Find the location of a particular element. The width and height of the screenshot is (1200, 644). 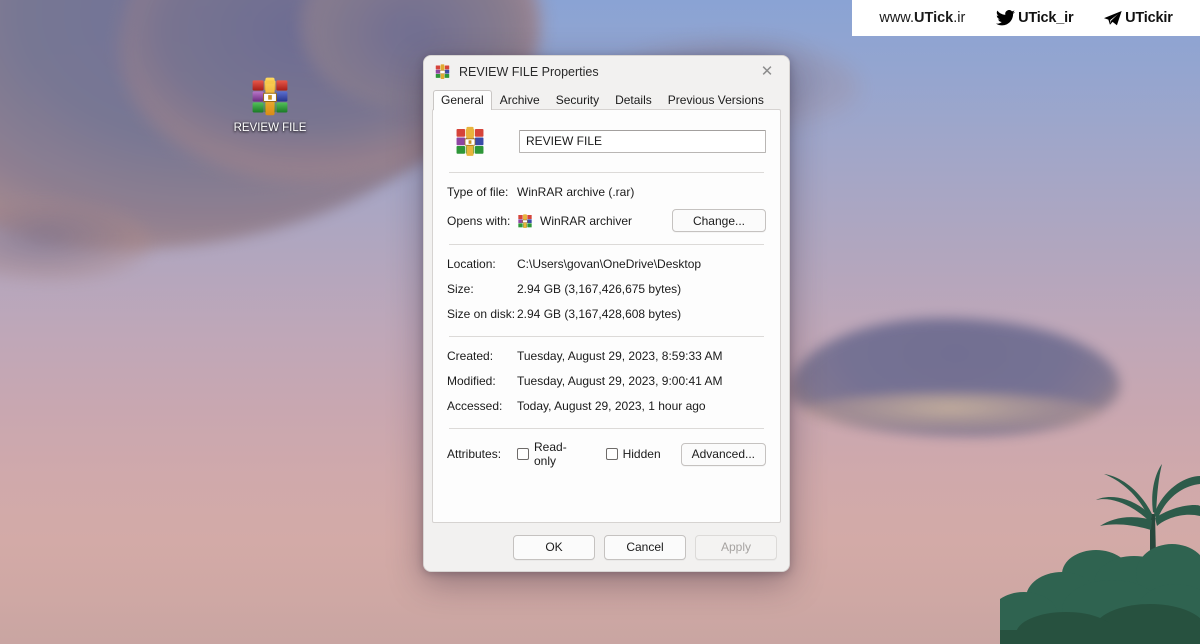

size-label: Size: is located at coordinates (460, 289).